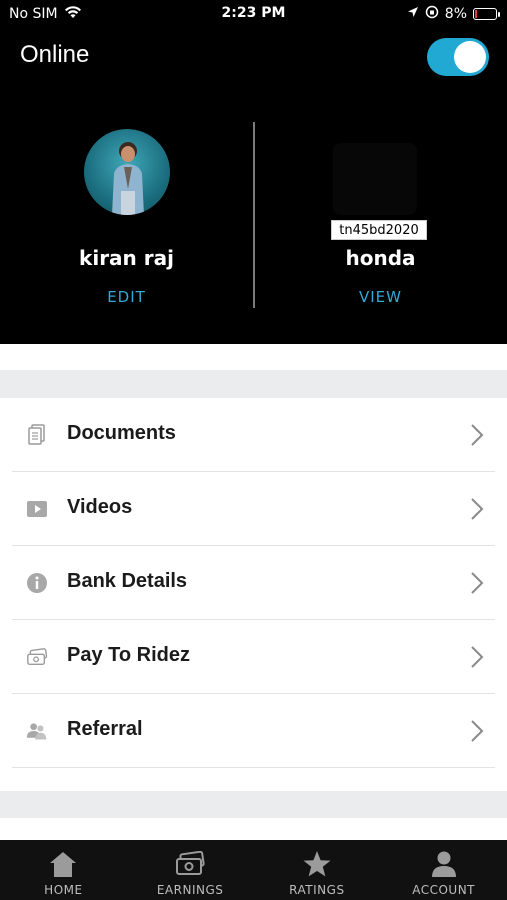 Image resolution: width=507 pixels, height=900 pixels. Describe the element at coordinates (444, 864) in the screenshot. I see `person-icon` at that location.